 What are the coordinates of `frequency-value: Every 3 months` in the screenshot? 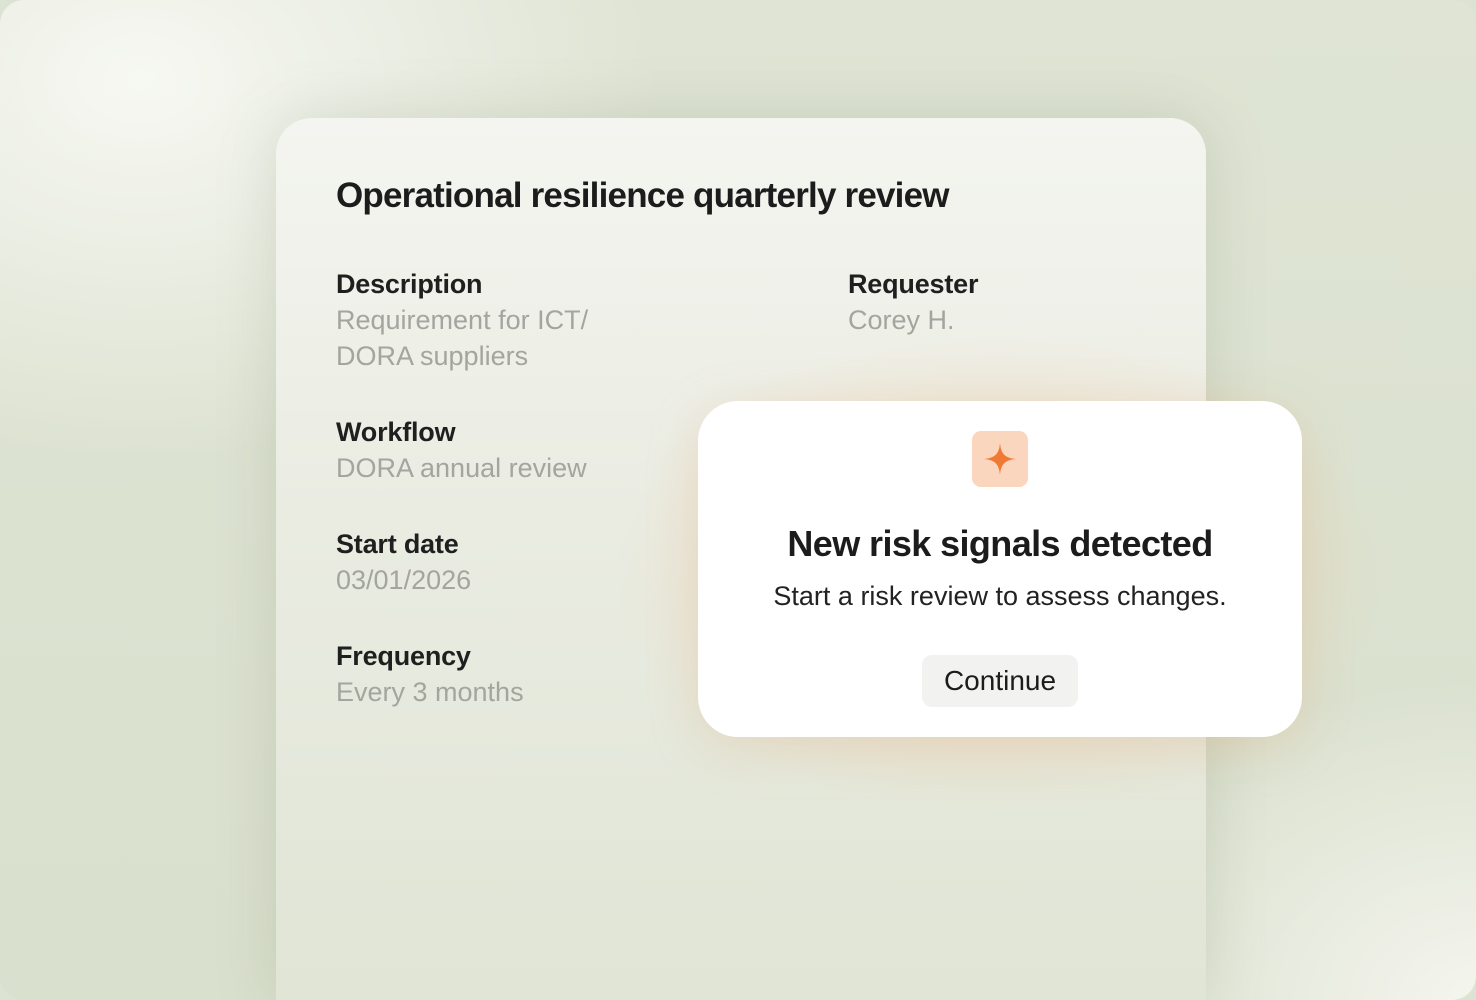 It's located at (430, 692).